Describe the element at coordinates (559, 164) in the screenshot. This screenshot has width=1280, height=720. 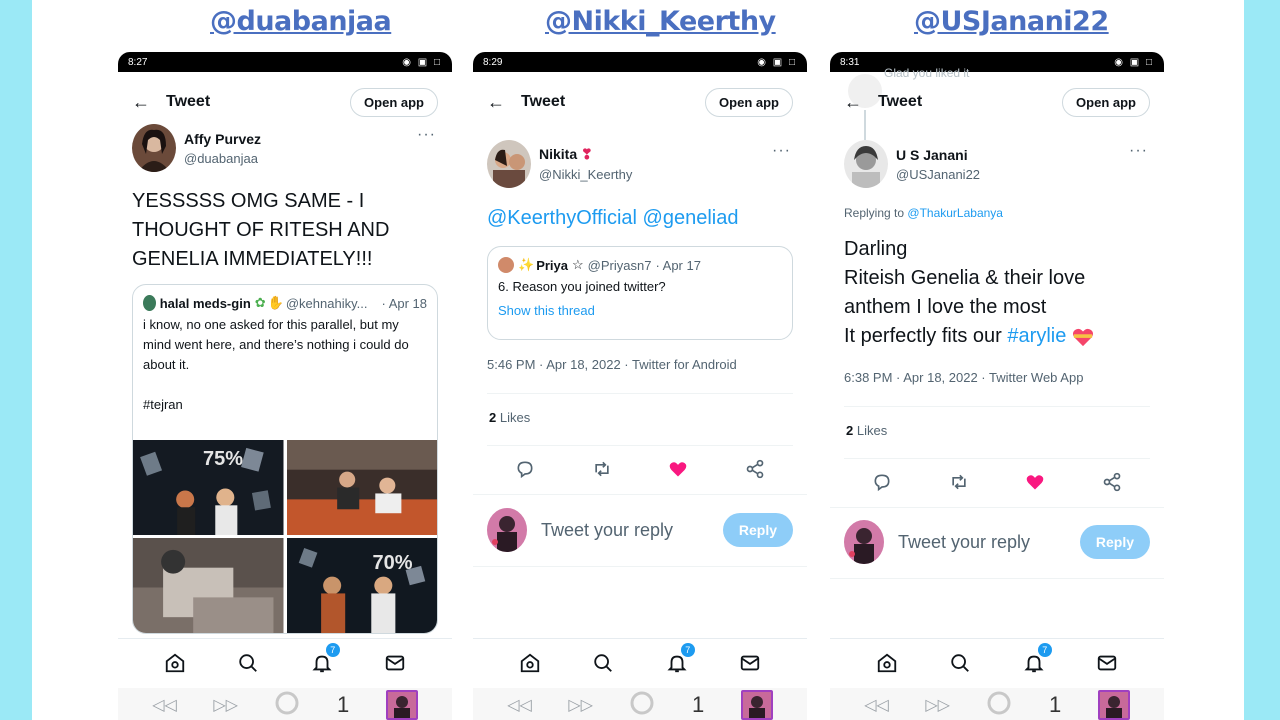
I see `tweet-author: Nikita ❣ @Nikki_Keerthy` at that location.